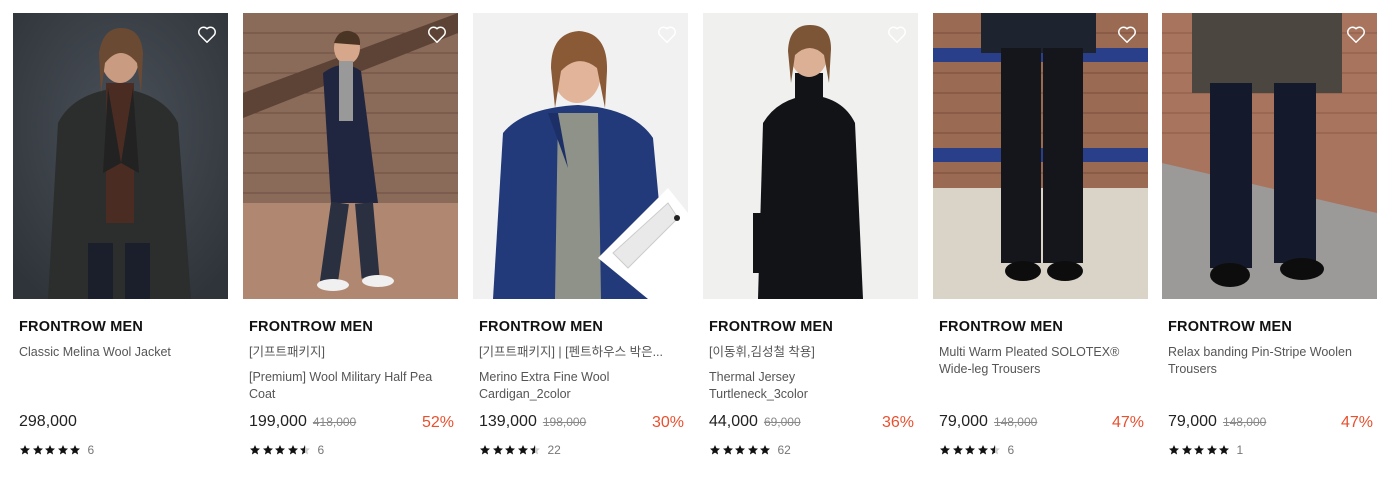 The height and width of the screenshot is (486, 1387). I want to click on rating: 22, so click(520, 450).